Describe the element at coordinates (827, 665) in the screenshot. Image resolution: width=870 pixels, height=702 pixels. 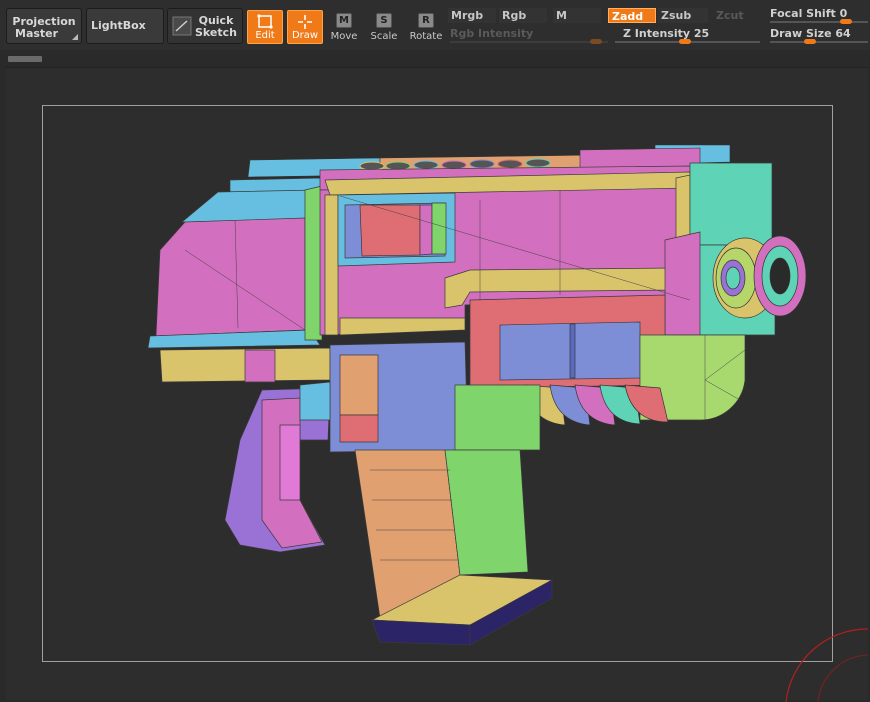
I see `brush-cursor-icon` at that location.